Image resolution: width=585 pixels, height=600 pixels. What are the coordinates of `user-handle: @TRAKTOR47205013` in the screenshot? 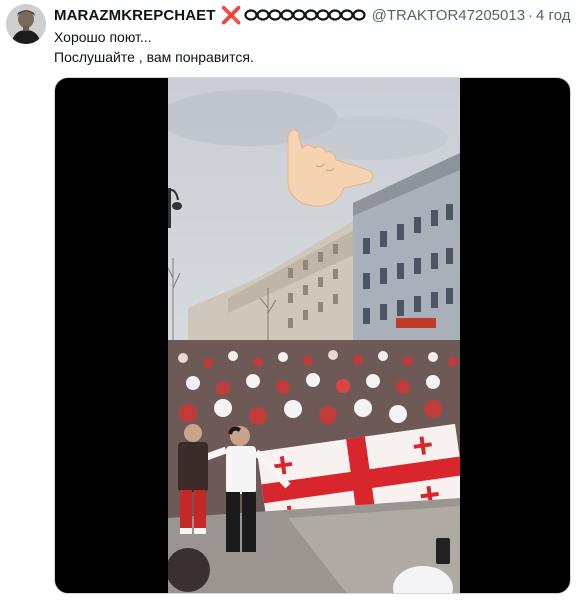 It's located at (448, 15).